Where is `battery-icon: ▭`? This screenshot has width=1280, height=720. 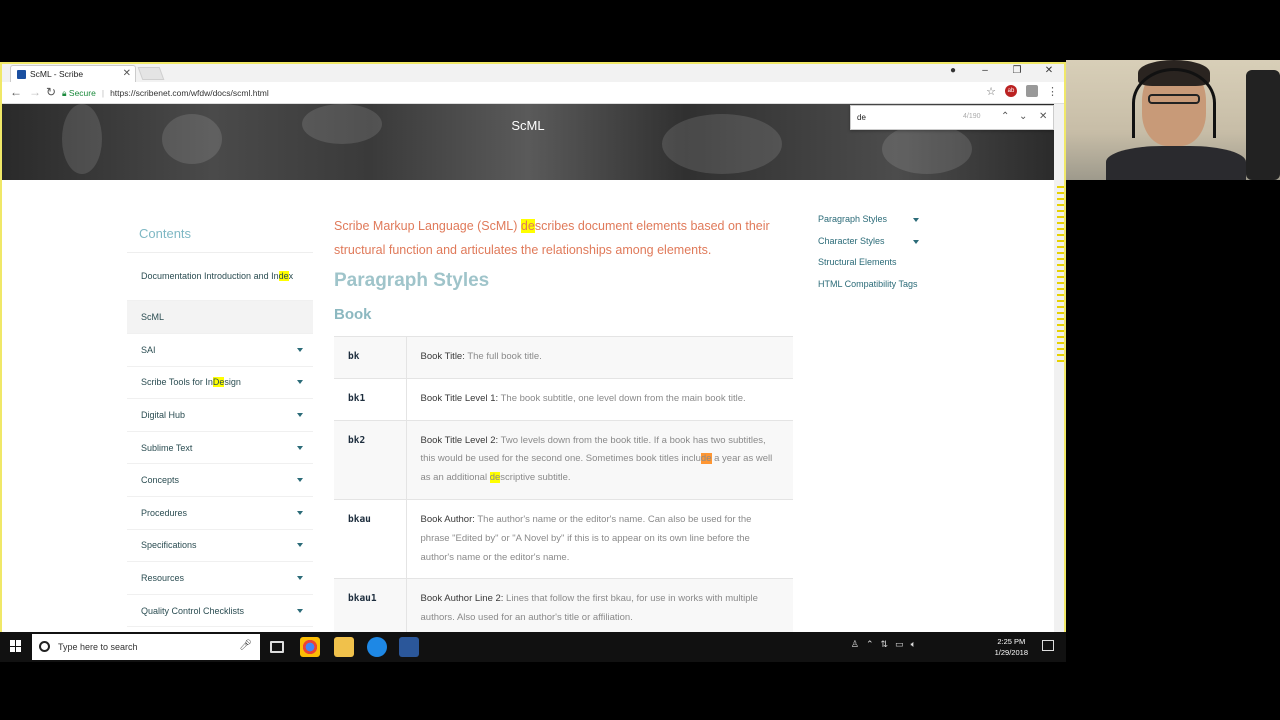
battery-icon: ▭ is located at coordinates (899, 644).